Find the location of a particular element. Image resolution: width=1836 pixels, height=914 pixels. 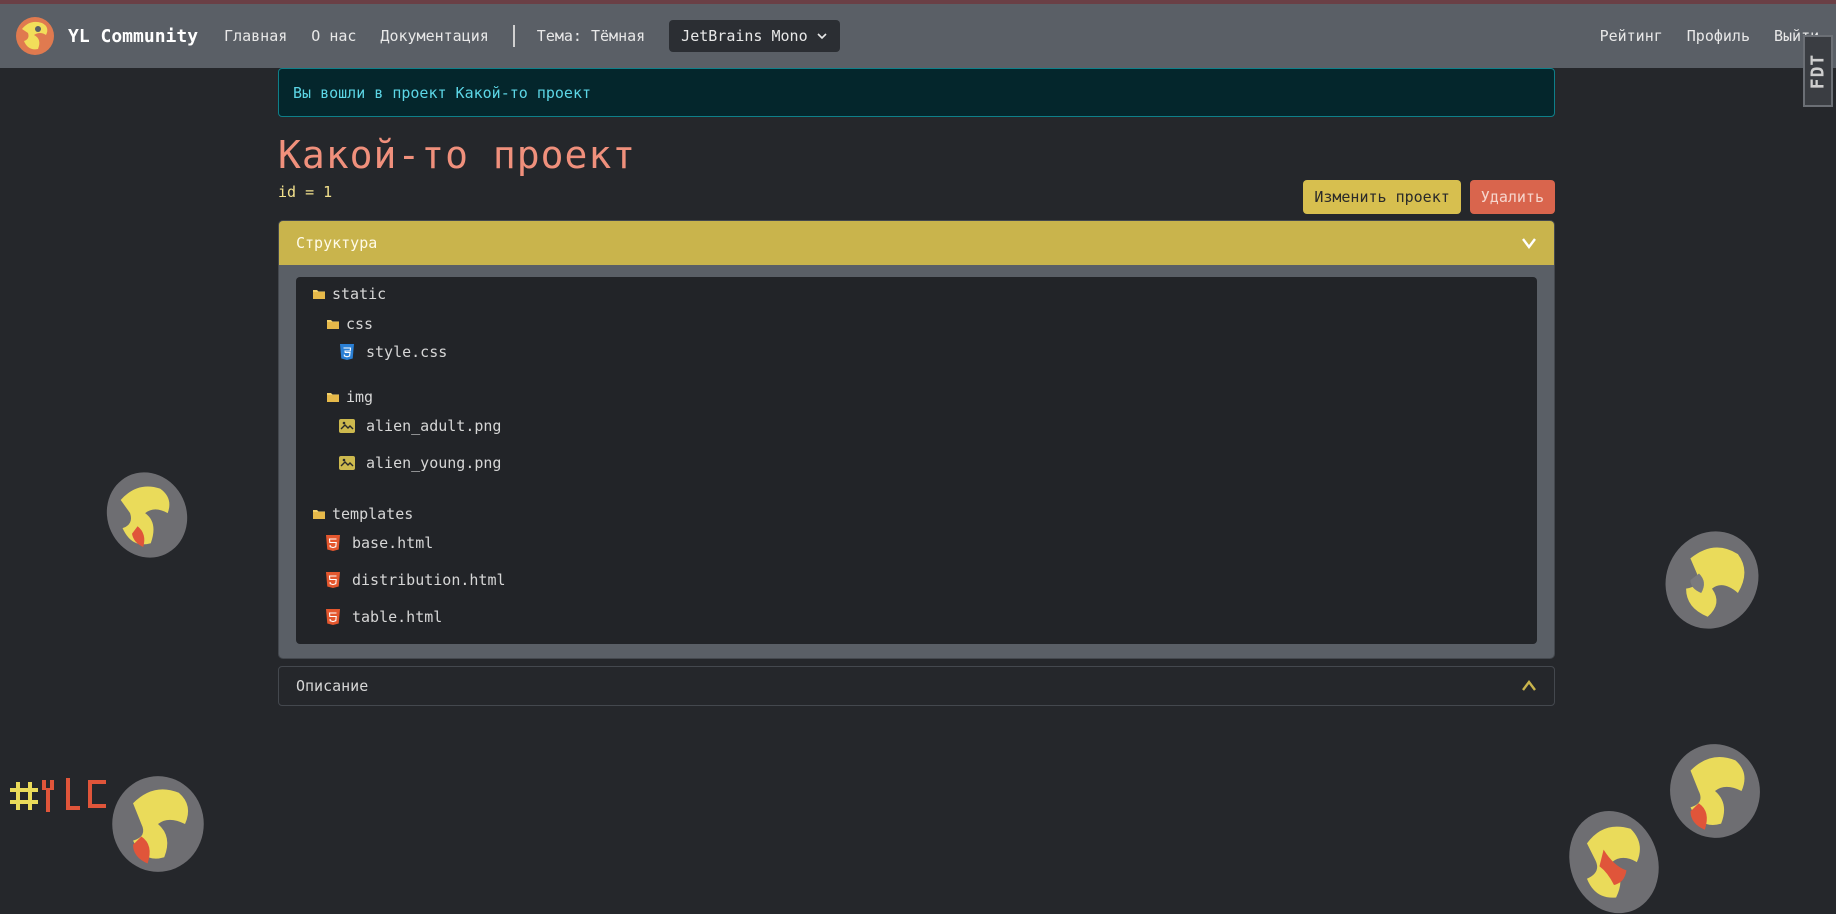

tree-folder-static: static is located at coordinates (349, 294).